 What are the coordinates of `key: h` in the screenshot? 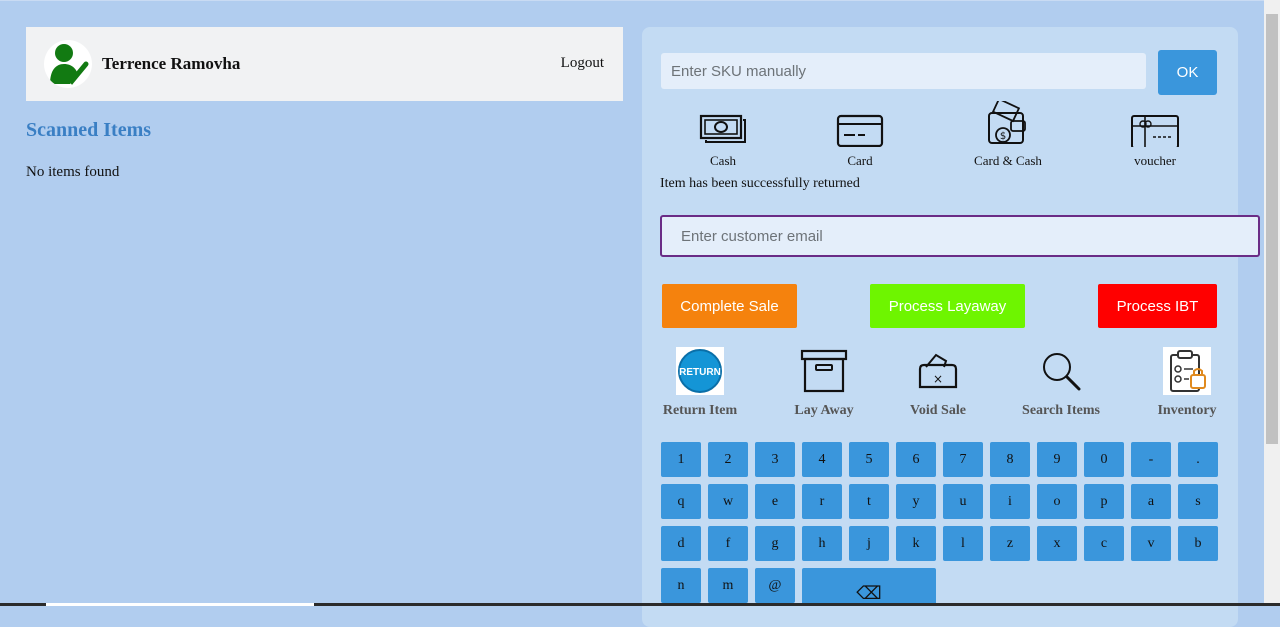 It's located at (822, 543).